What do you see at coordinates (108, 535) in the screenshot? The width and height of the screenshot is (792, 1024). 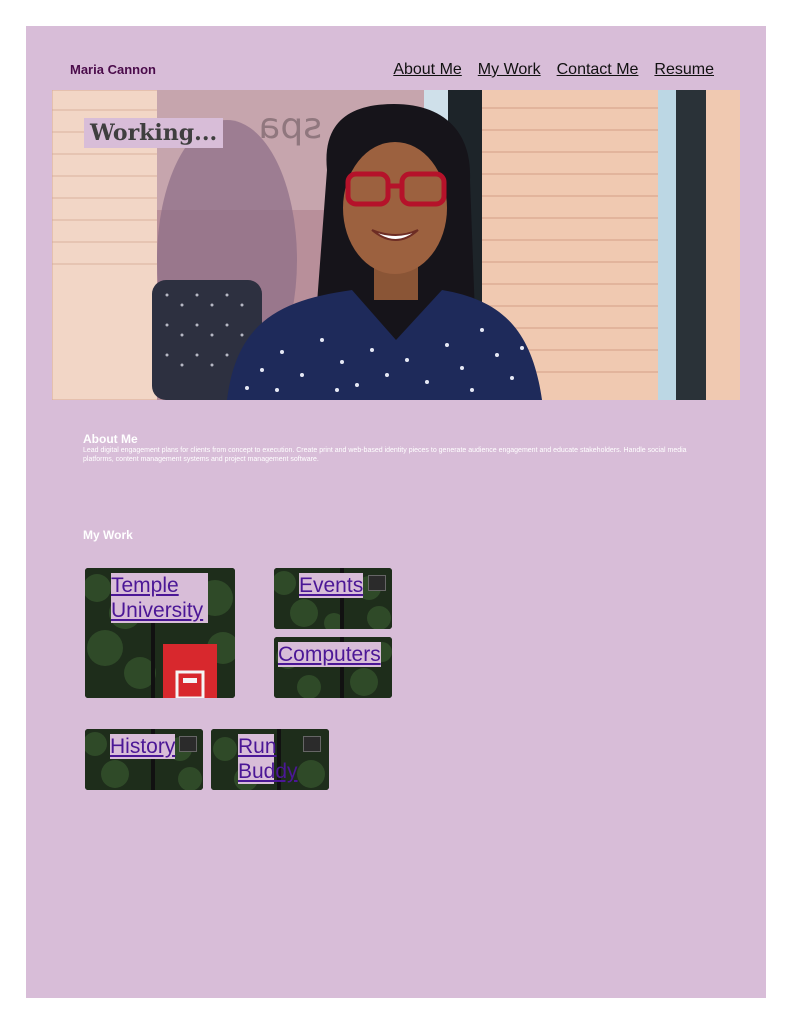 I see `my-work-heading: My Work` at bounding box center [108, 535].